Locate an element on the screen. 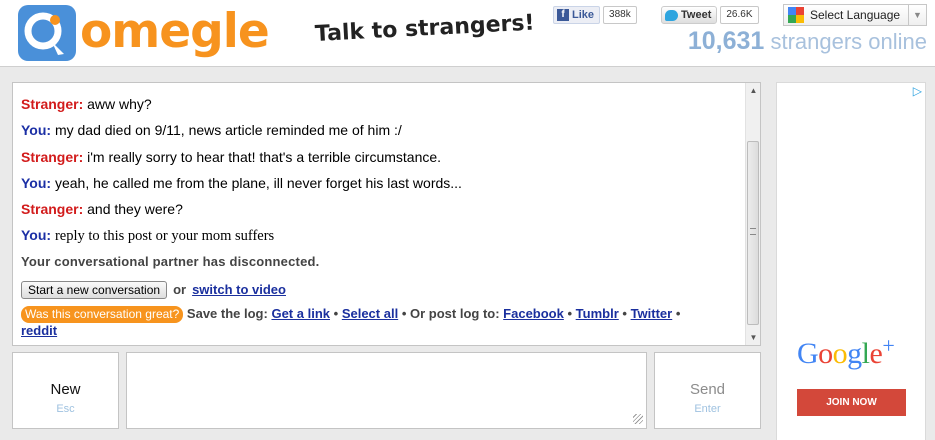 This screenshot has width=935, height=440. twitter-tweet: Tweet 26.6K is located at coordinates (710, 15).